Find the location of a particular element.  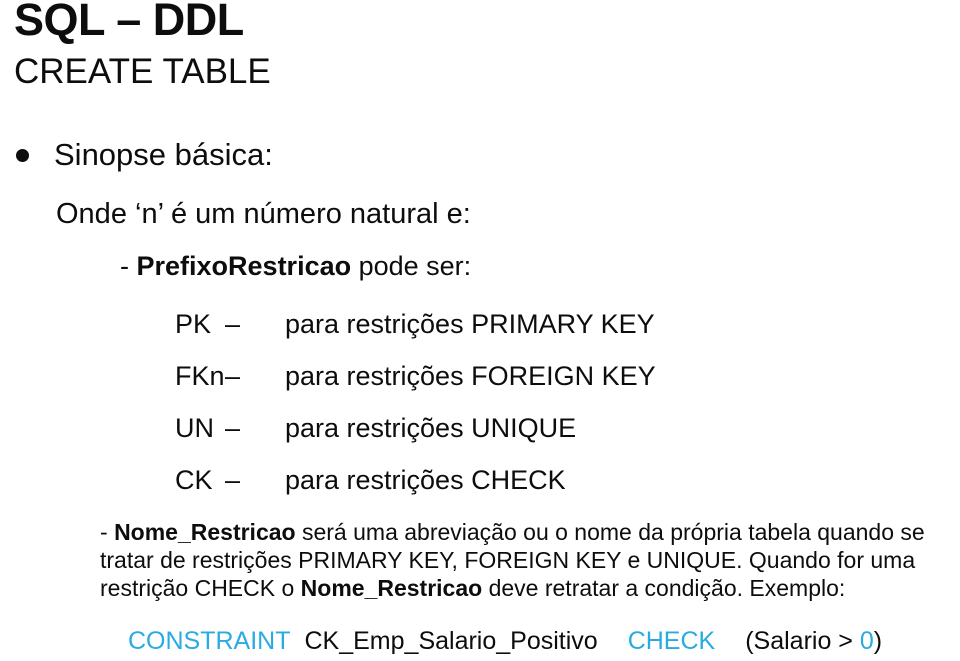

constraint-name: CK_Emp_Salario_Positivo is located at coordinates (451, 641).